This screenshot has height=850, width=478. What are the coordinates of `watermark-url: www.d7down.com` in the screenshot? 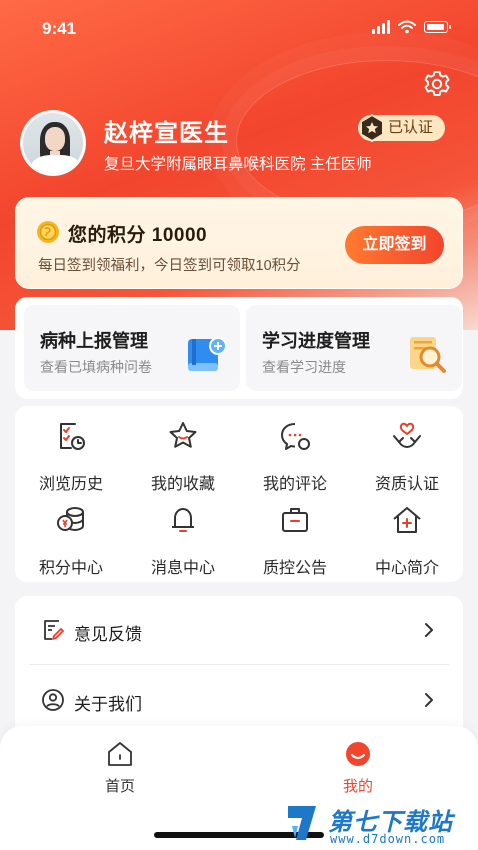 It's located at (388, 839).